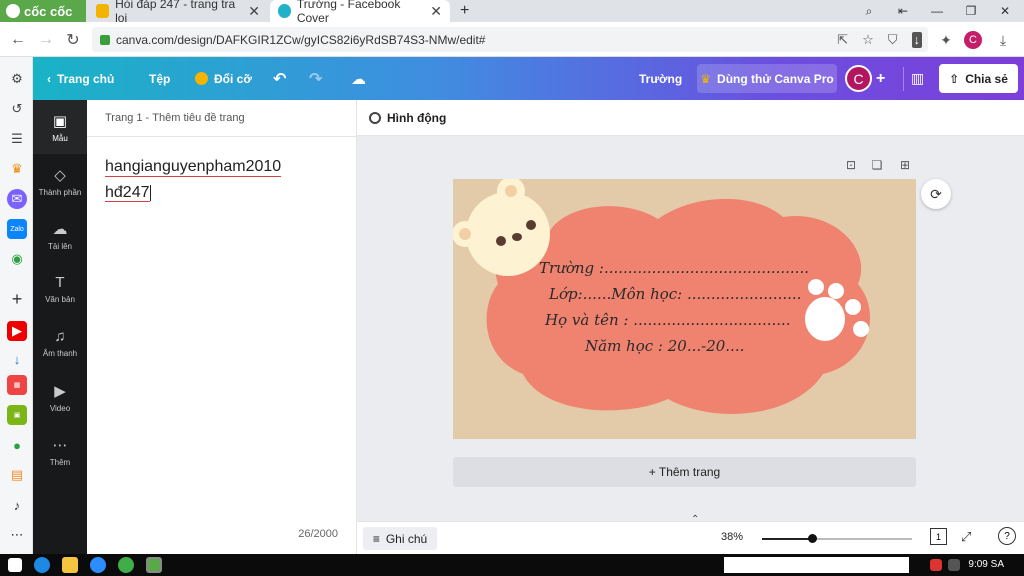 This screenshot has height=576, width=1024. What do you see at coordinates (17, 385) in the screenshot?
I see `calendar-icon: ▦` at bounding box center [17, 385].